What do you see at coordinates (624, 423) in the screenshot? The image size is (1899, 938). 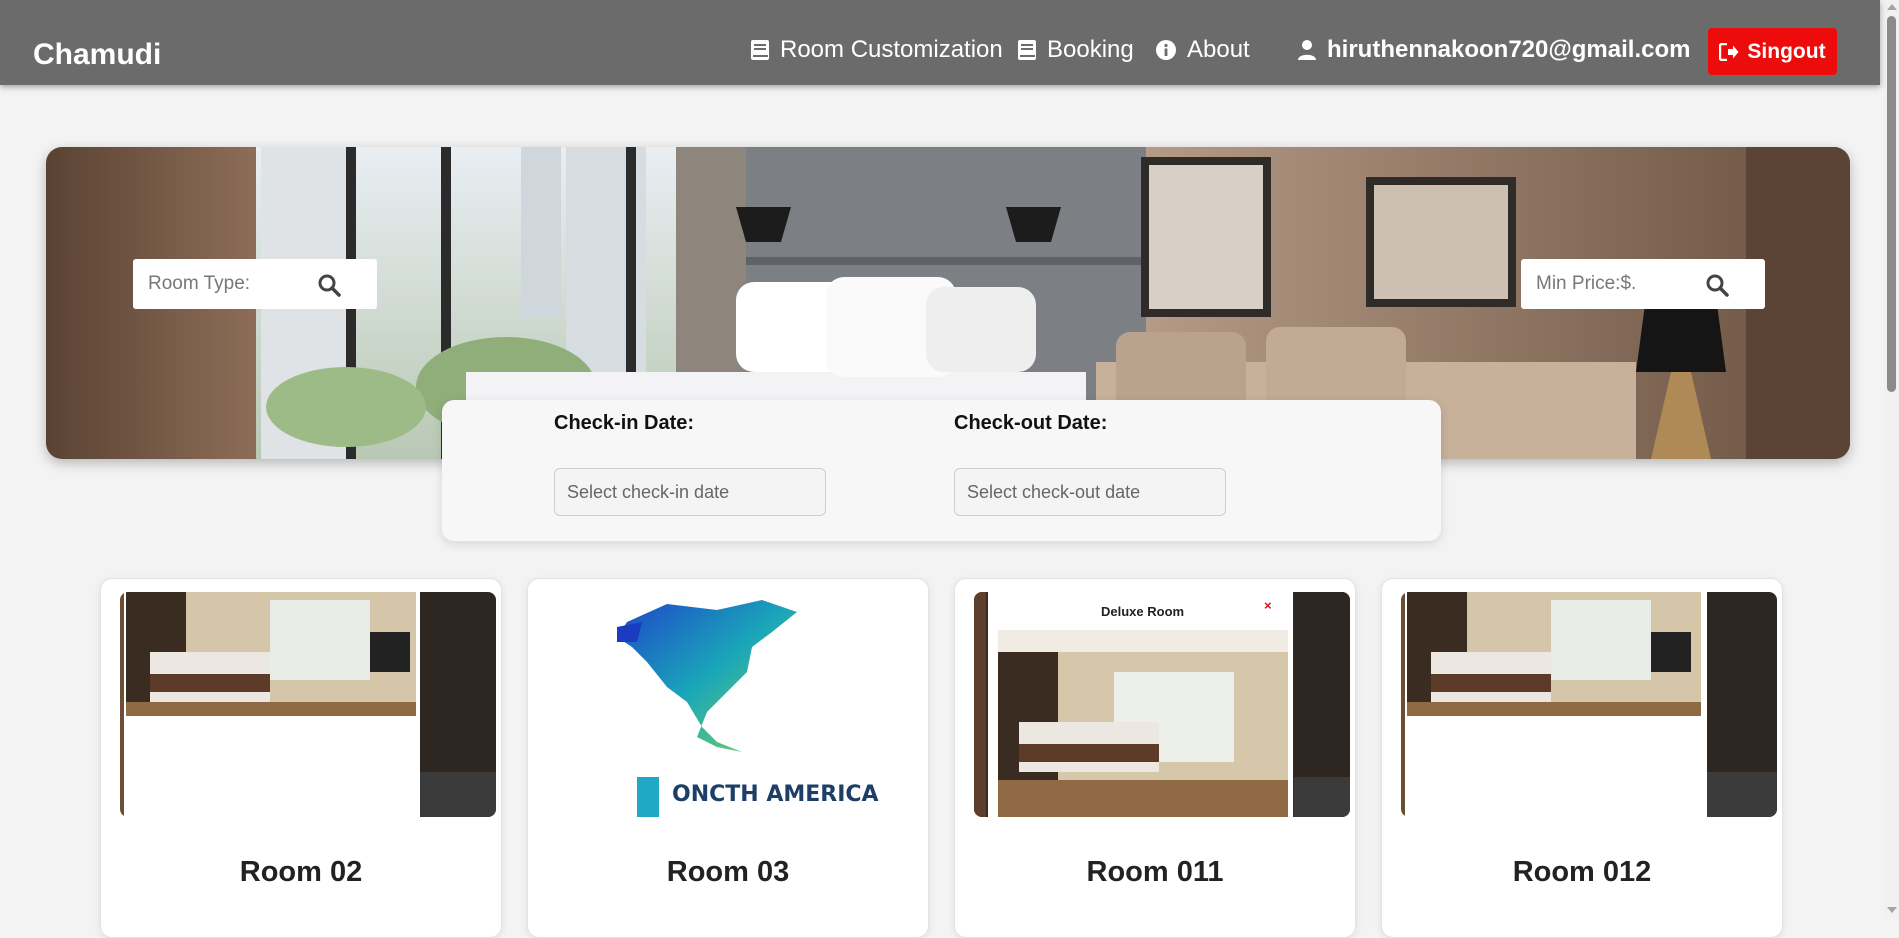 I see `checkin-label: Check-in Date:` at bounding box center [624, 423].